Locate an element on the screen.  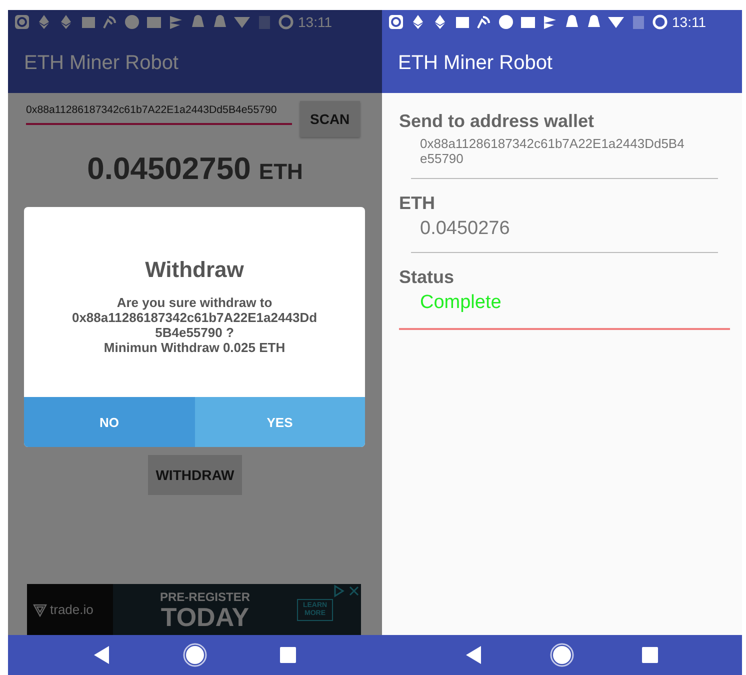
withdraw-button: WITHDRAW is located at coordinates (195, 475).